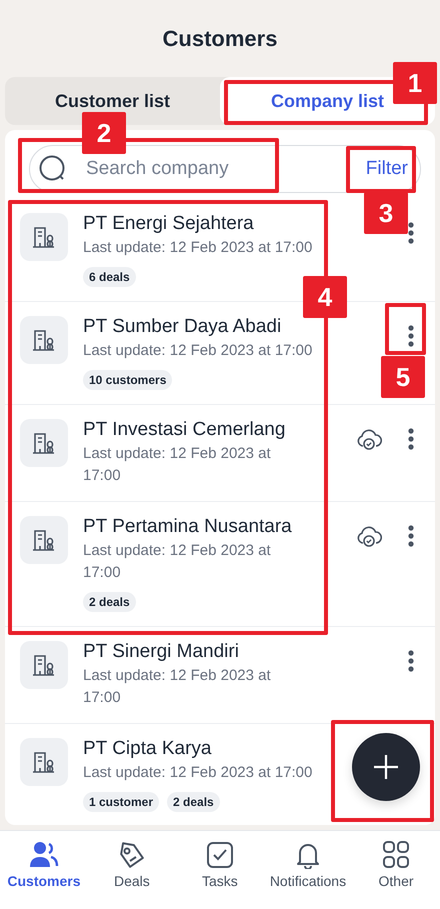 The width and height of the screenshot is (440, 909). Describe the element at coordinates (220, 37) in the screenshot. I see `page-title: Customers` at that location.